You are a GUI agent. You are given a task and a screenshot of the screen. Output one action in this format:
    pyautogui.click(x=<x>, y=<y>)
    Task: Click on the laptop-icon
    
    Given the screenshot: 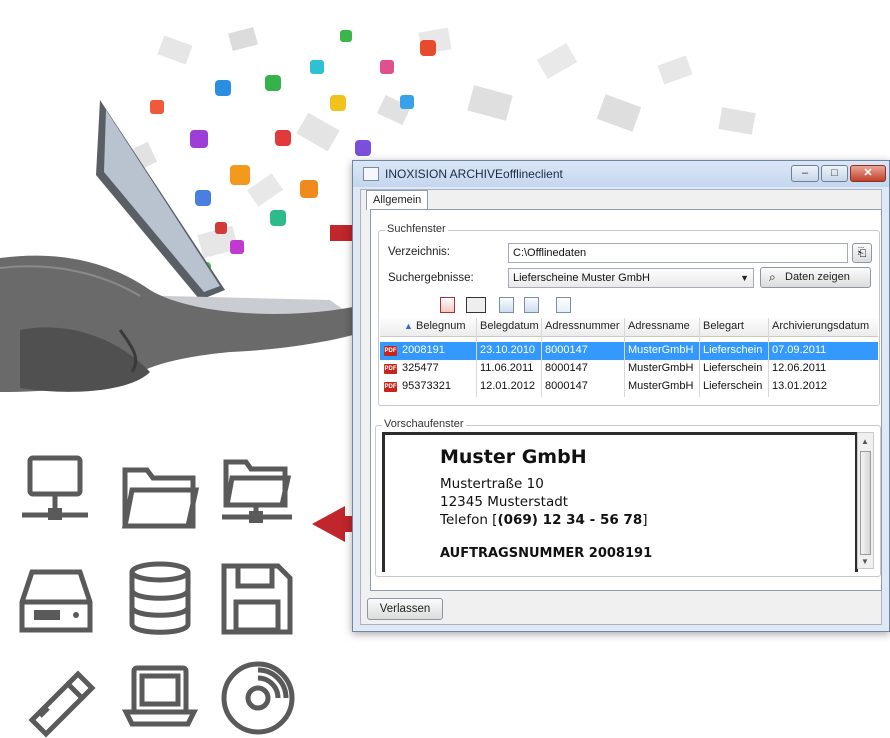 What is the action you would take?
    pyautogui.click(x=160, y=696)
    